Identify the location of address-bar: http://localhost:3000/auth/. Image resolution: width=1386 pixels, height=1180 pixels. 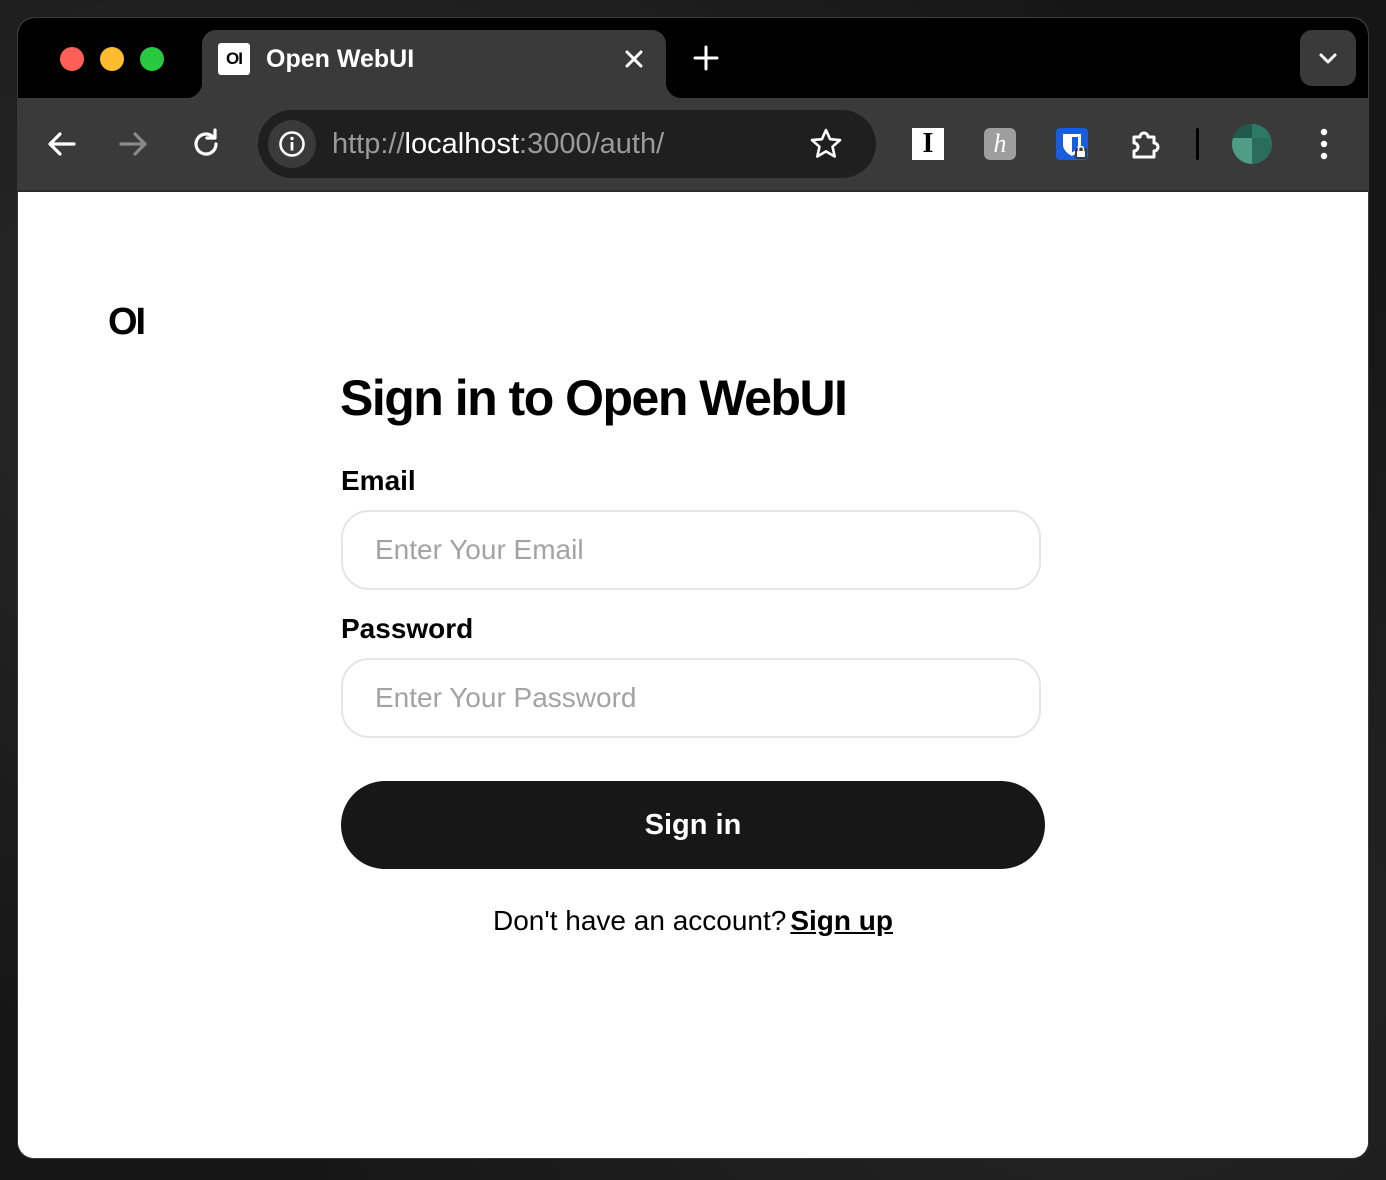
(567, 144).